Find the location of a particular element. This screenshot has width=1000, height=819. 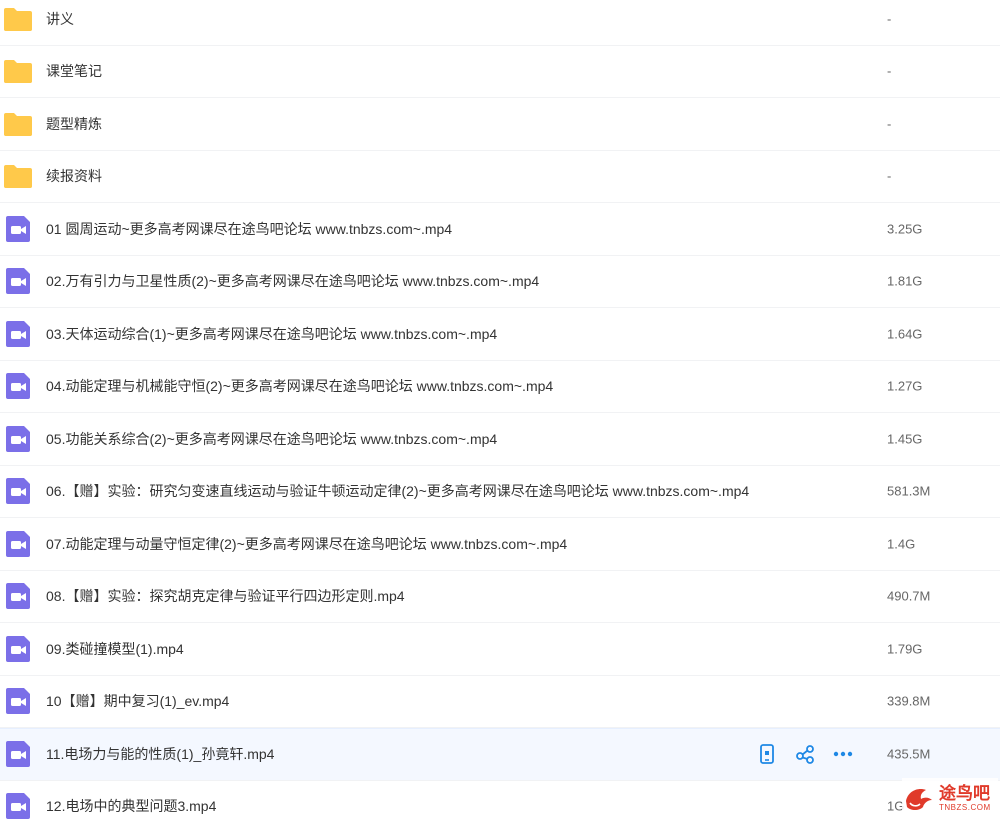

file-row: 续报资料 - is located at coordinates (500, 177).